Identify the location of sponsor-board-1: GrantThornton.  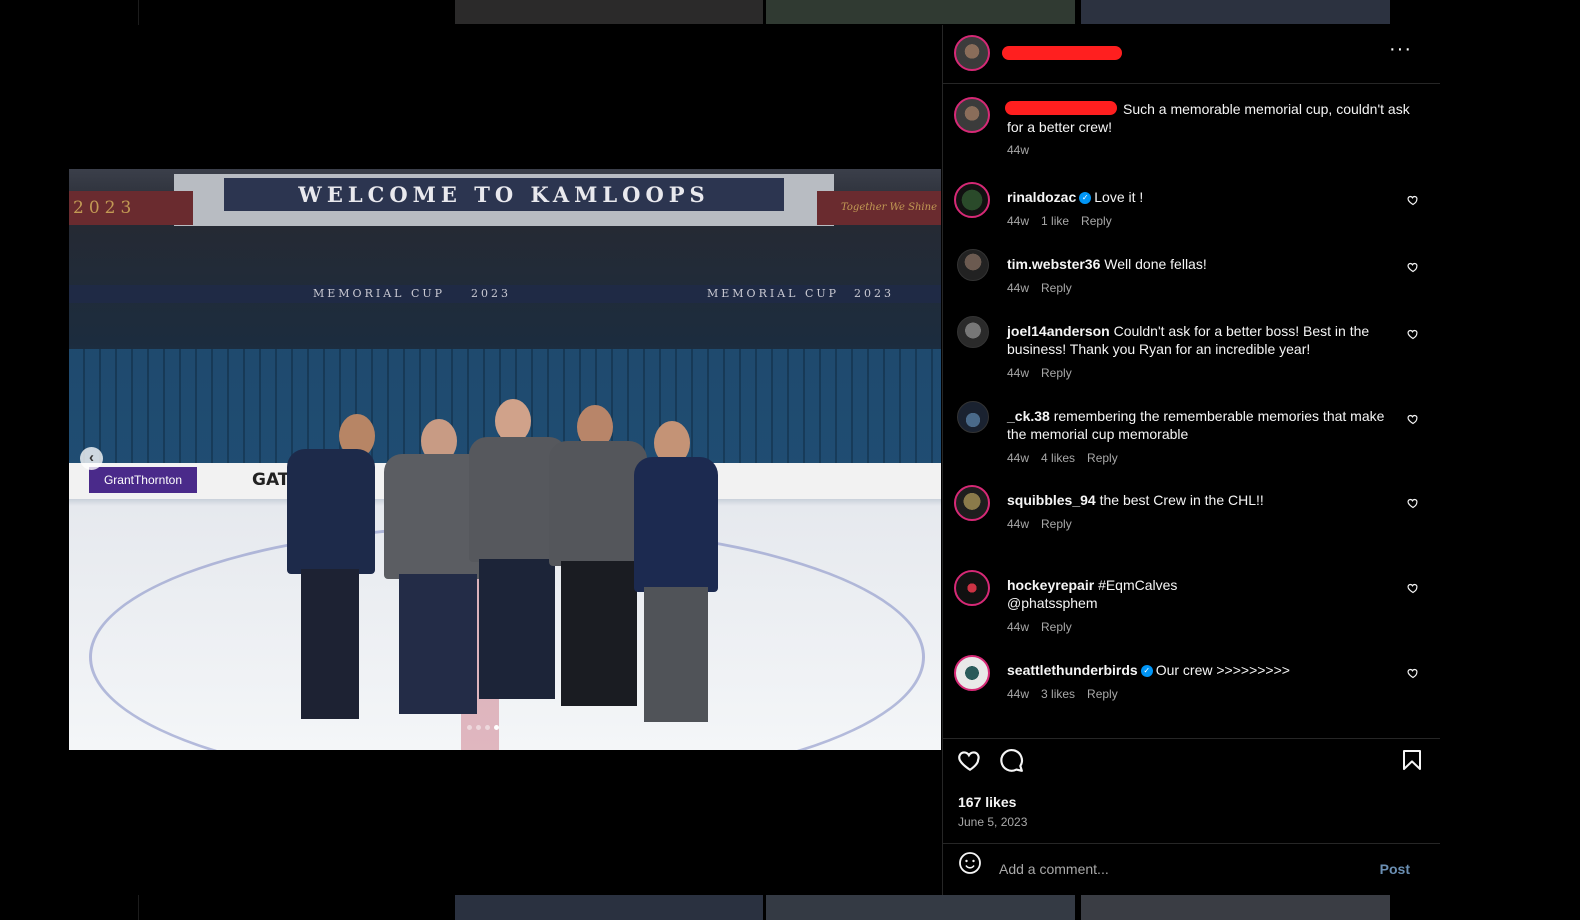
(143, 480).